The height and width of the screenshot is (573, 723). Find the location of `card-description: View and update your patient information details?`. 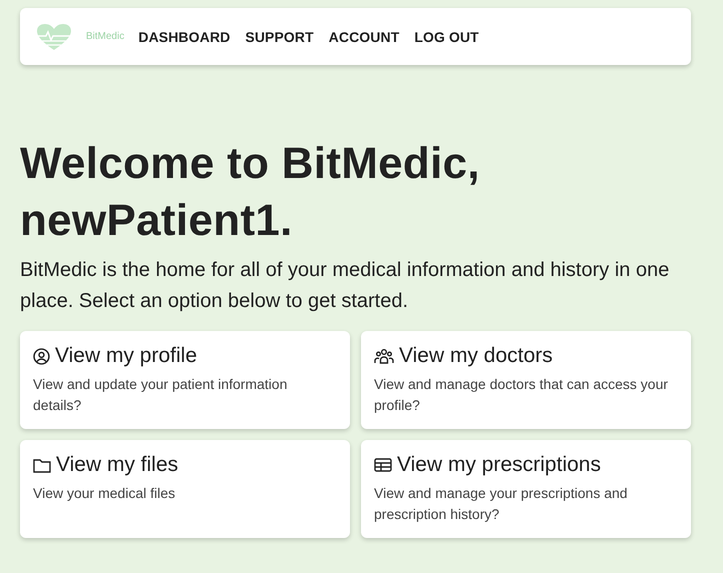

card-description: View and update your patient information details? is located at coordinates (160, 395).